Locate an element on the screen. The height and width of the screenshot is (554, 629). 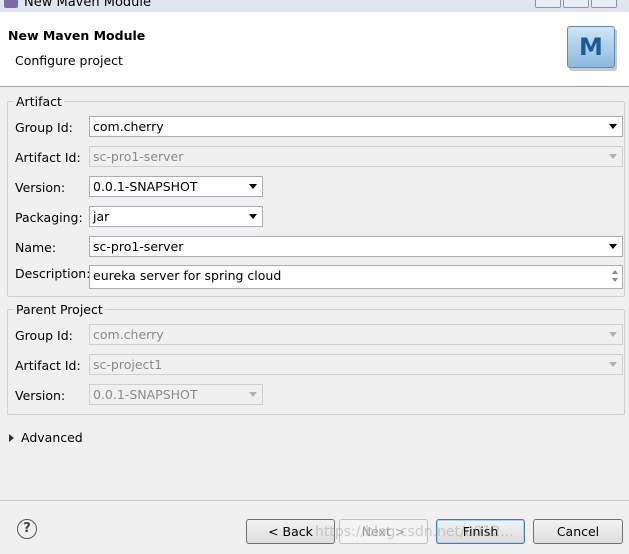
description-value: eureka server for spring cloud is located at coordinates (187, 275).